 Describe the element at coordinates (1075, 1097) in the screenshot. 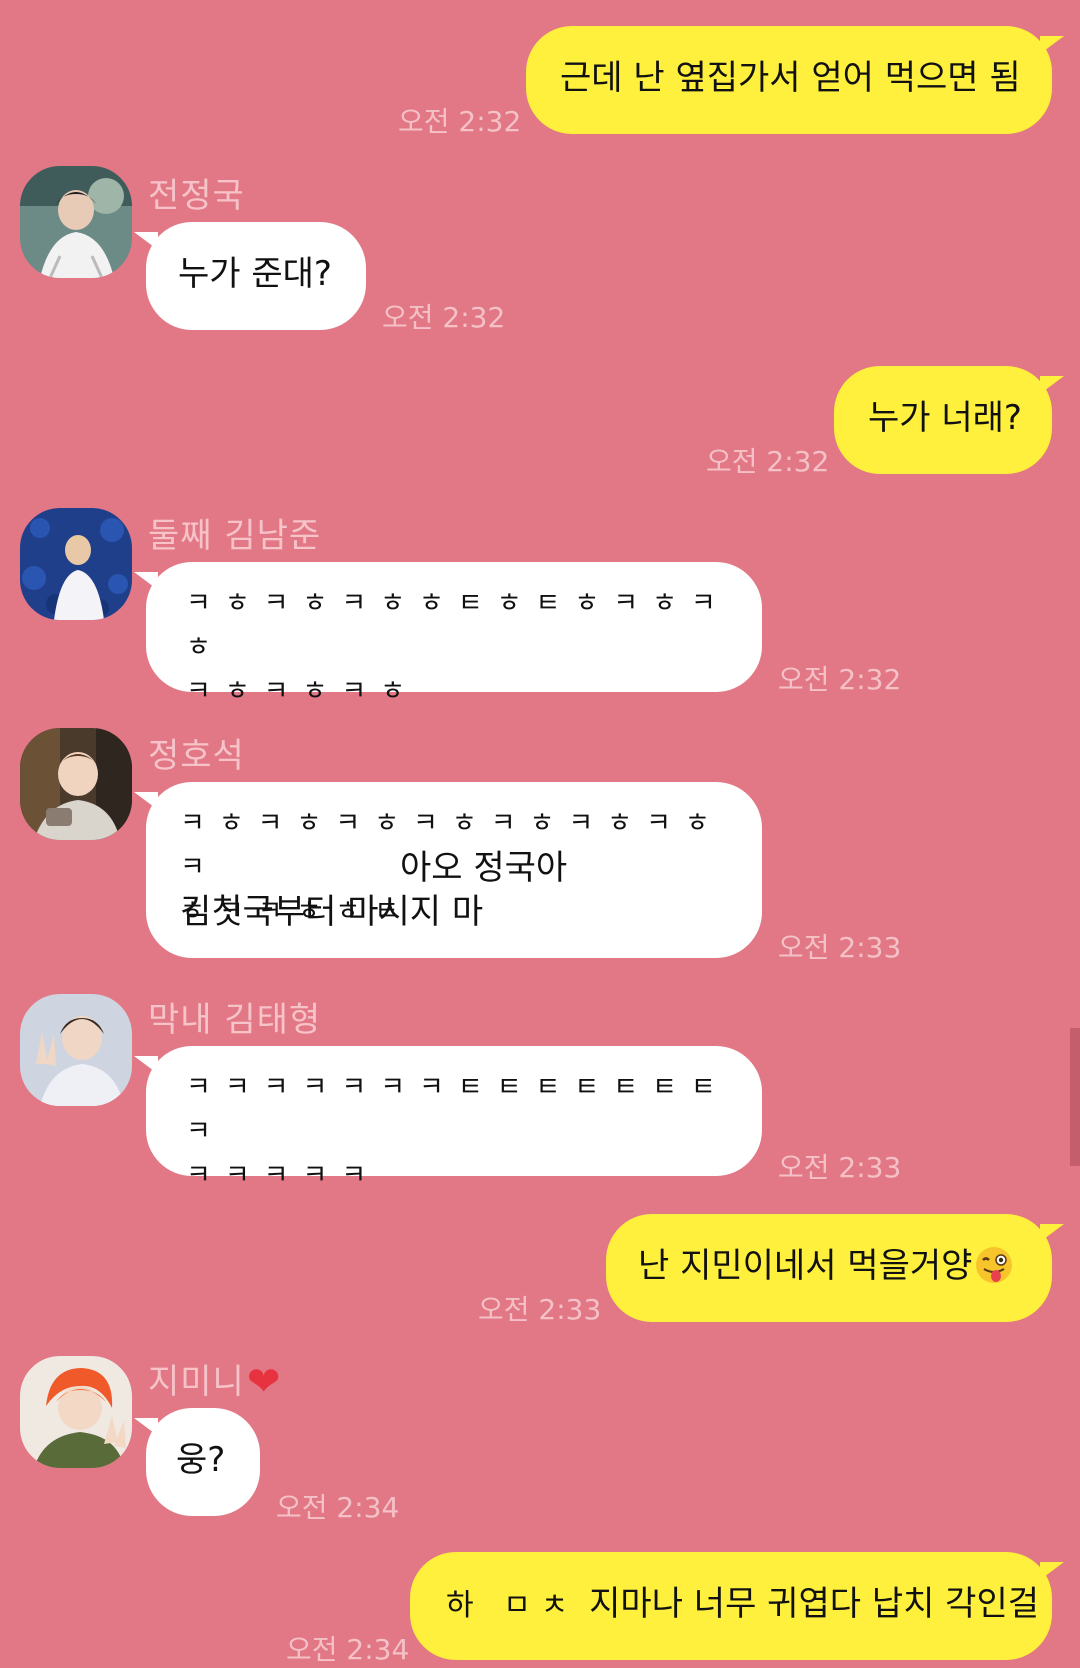

I see `scrollbar` at that location.